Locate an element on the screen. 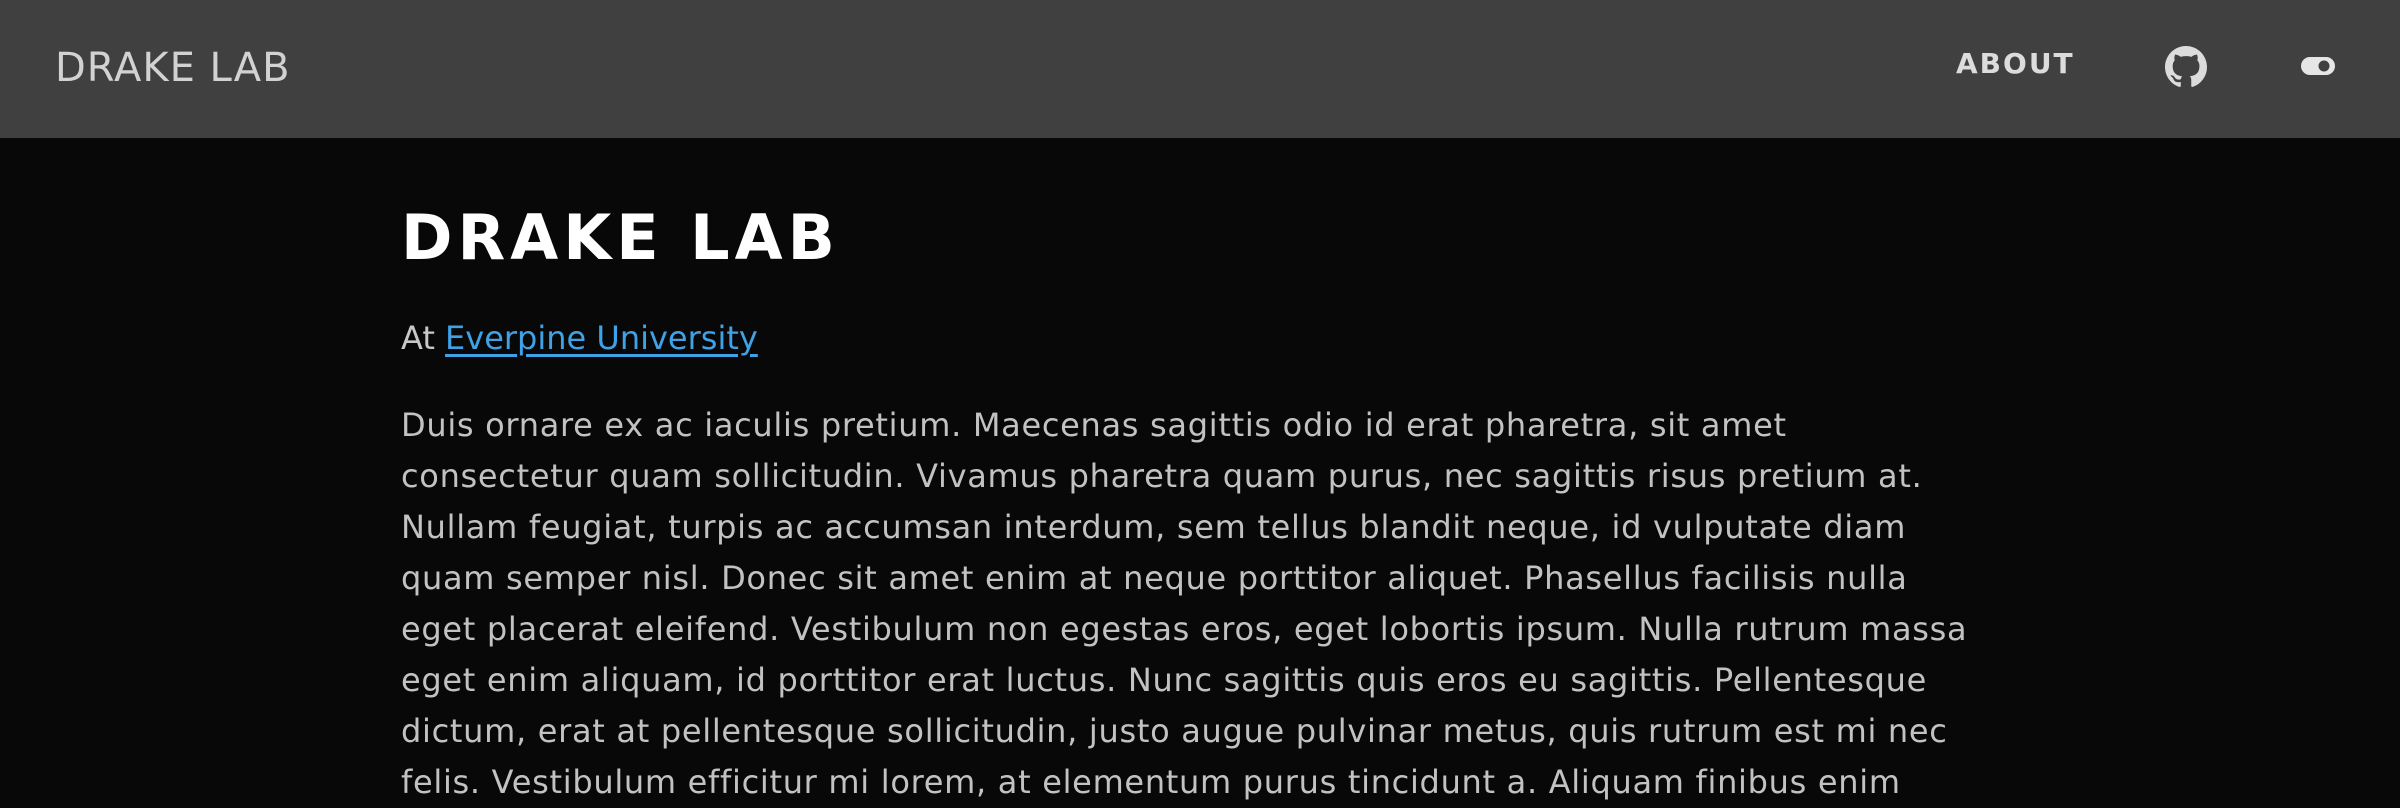  github-link is located at coordinates (2186, 67).